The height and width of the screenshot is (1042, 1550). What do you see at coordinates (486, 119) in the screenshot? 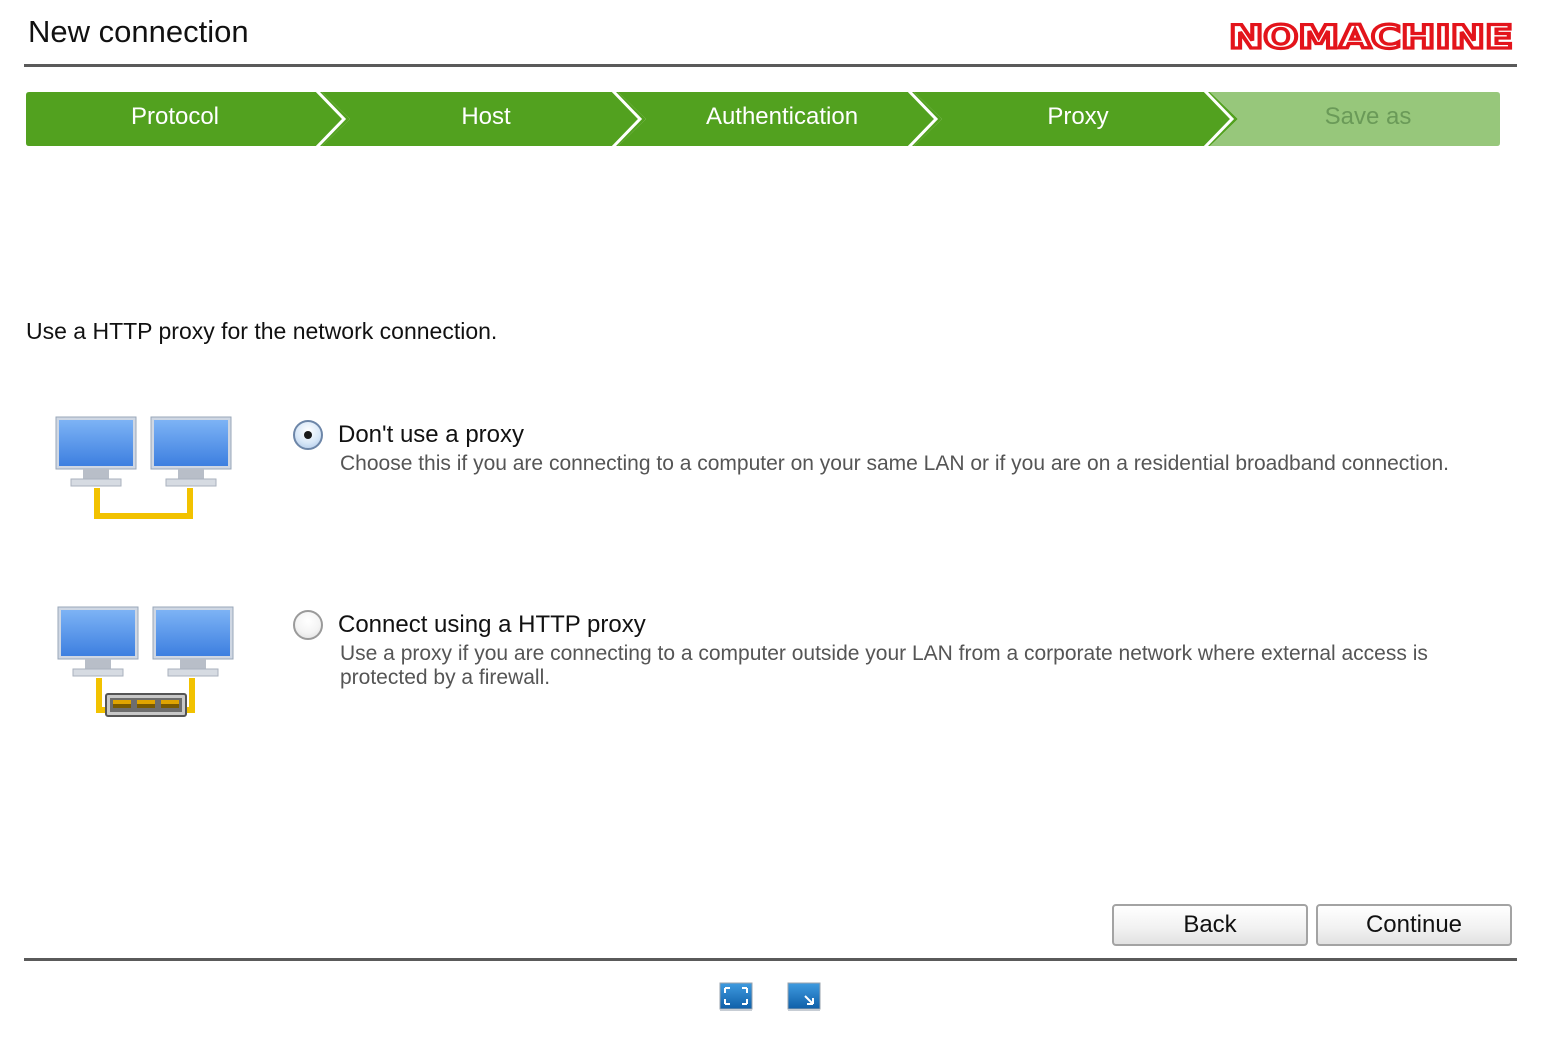
I see `step-host: Host` at bounding box center [486, 119].